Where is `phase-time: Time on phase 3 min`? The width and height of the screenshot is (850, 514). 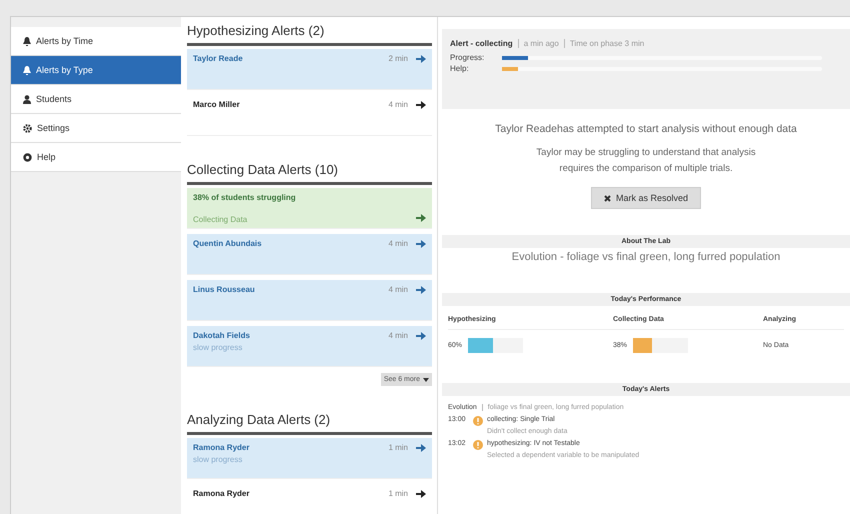 phase-time: Time on phase 3 min is located at coordinates (604, 43).